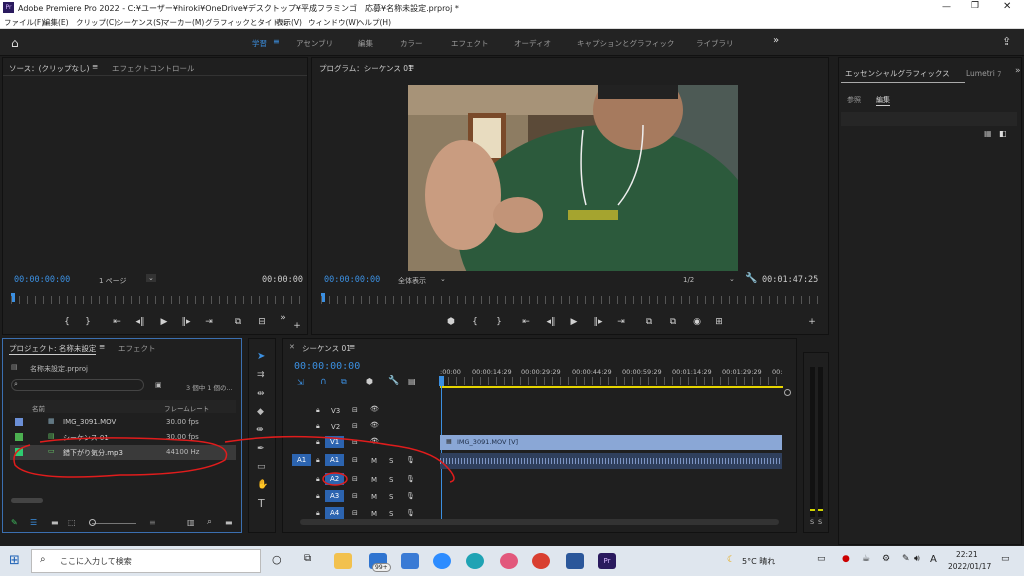  I want to click on program-panel-menu-icon: ≡, so click(411, 66).